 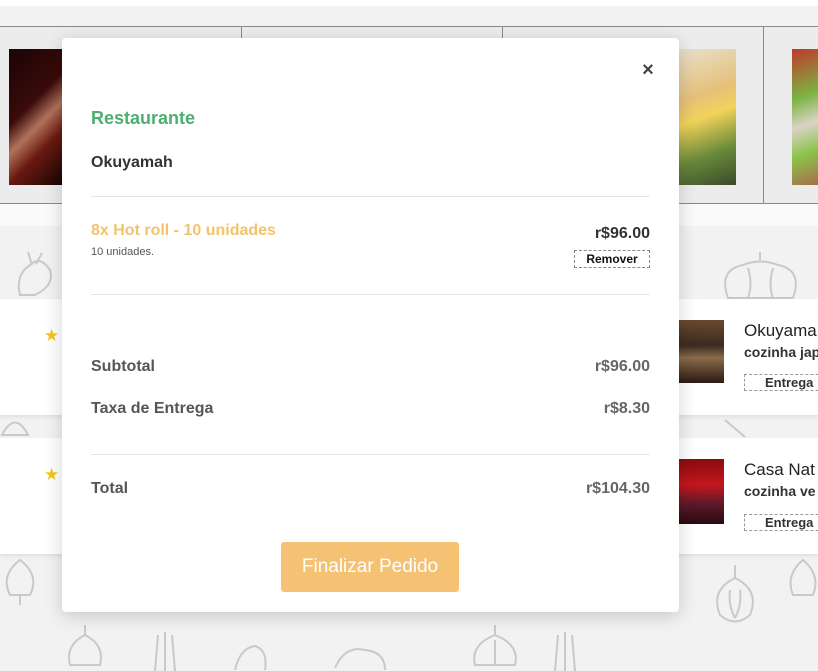 I want to click on vegetable-doodle-icon, so click(x=34, y=273).